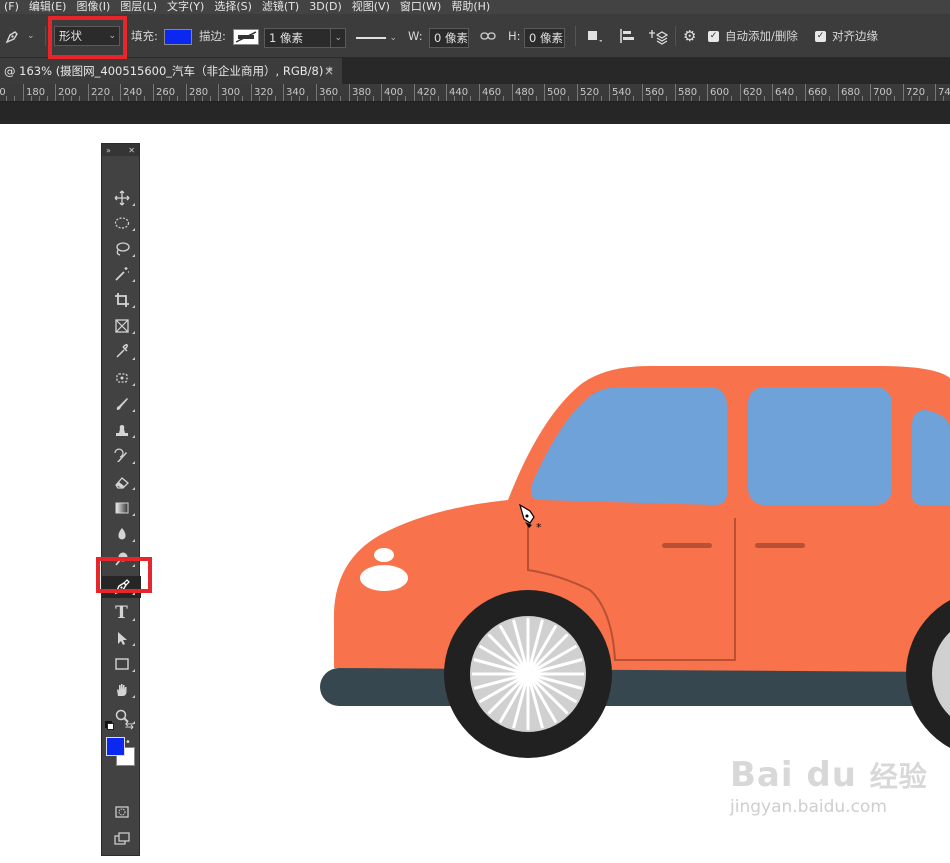  I want to click on type-icon: T, so click(121, 613).